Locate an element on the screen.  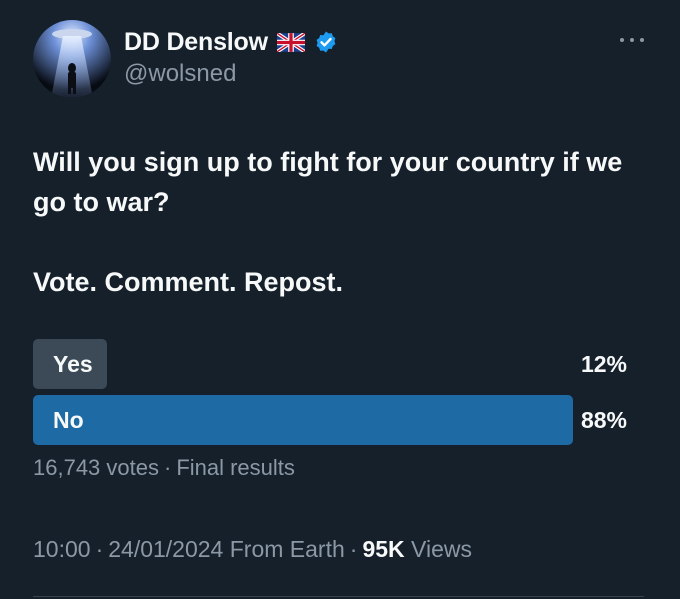
poll-vote-count: 16,743 votes is located at coordinates (96, 467).